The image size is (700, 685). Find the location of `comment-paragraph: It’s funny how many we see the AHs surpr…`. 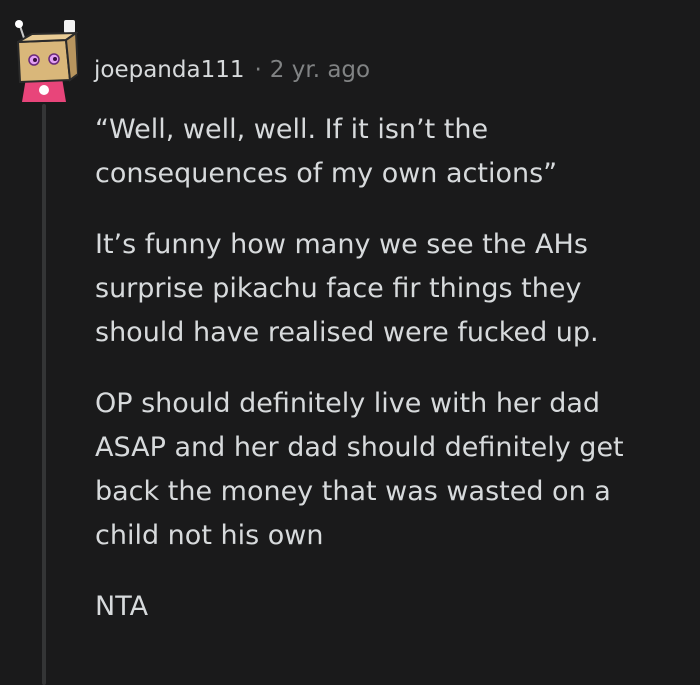

comment-paragraph: It’s funny how many we see the AHs surpr… is located at coordinates (347, 288).